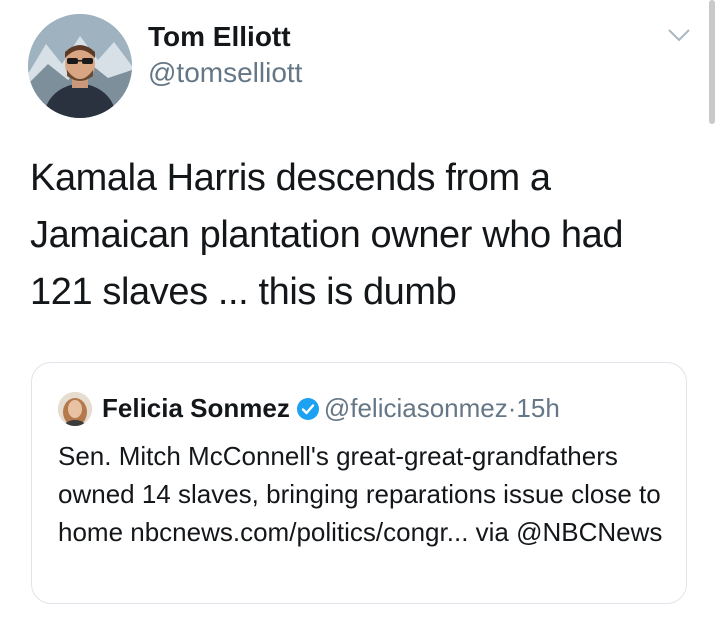  What do you see at coordinates (225, 73) in the screenshot?
I see `author-handle: @tomselliott` at bounding box center [225, 73].